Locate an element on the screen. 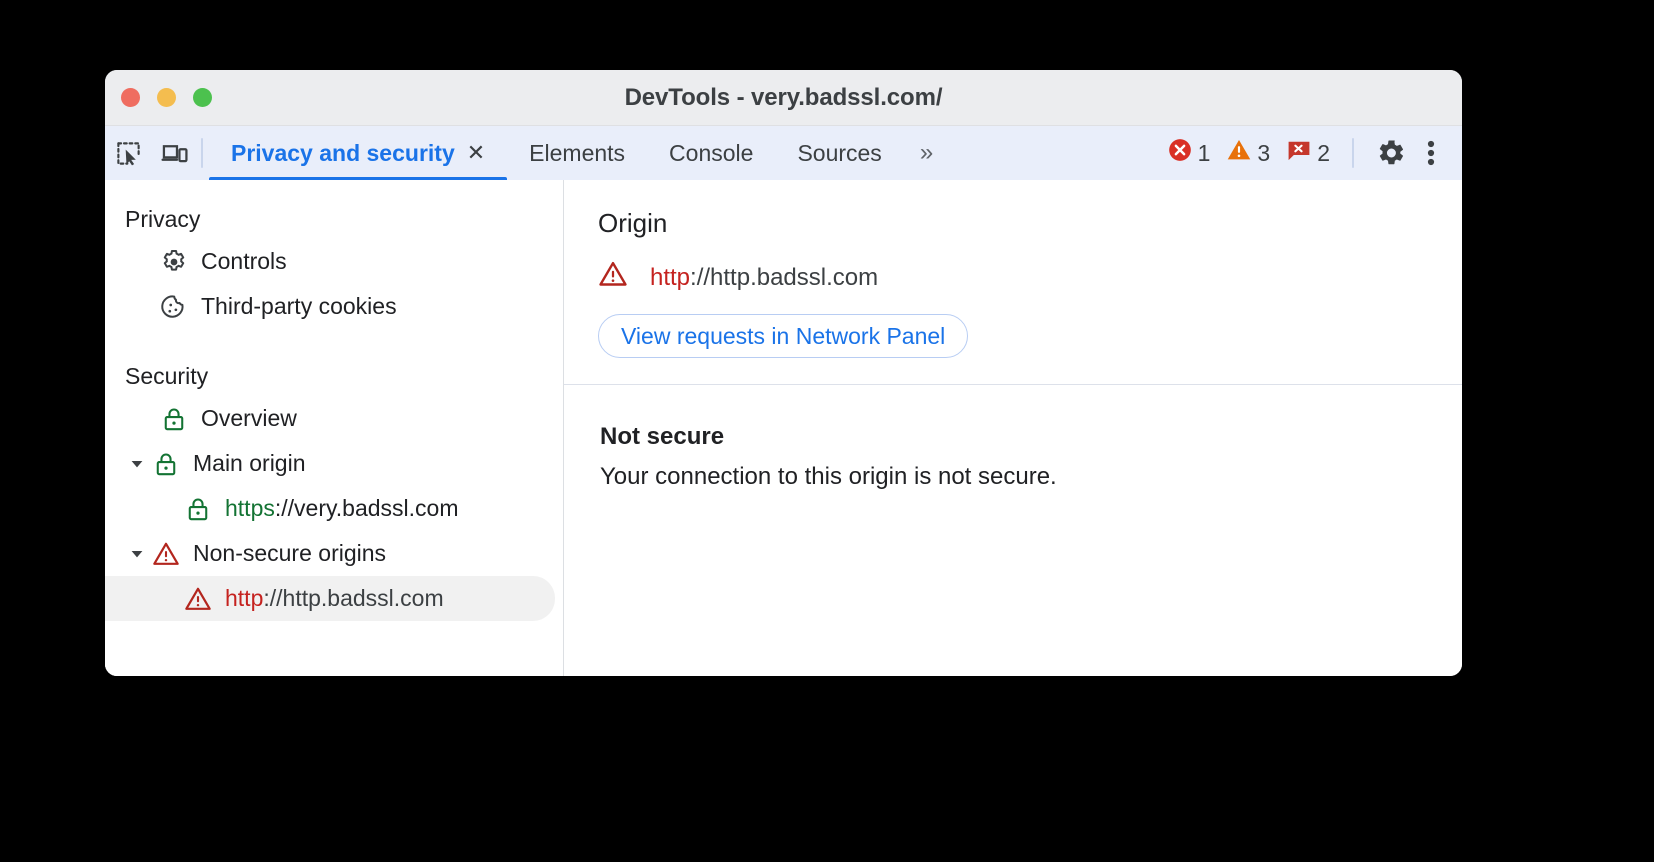 Image resolution: width=1654 pixels, height=862 pixels. sidebar-item-controls: Controls is located at coordinates (334, 261).